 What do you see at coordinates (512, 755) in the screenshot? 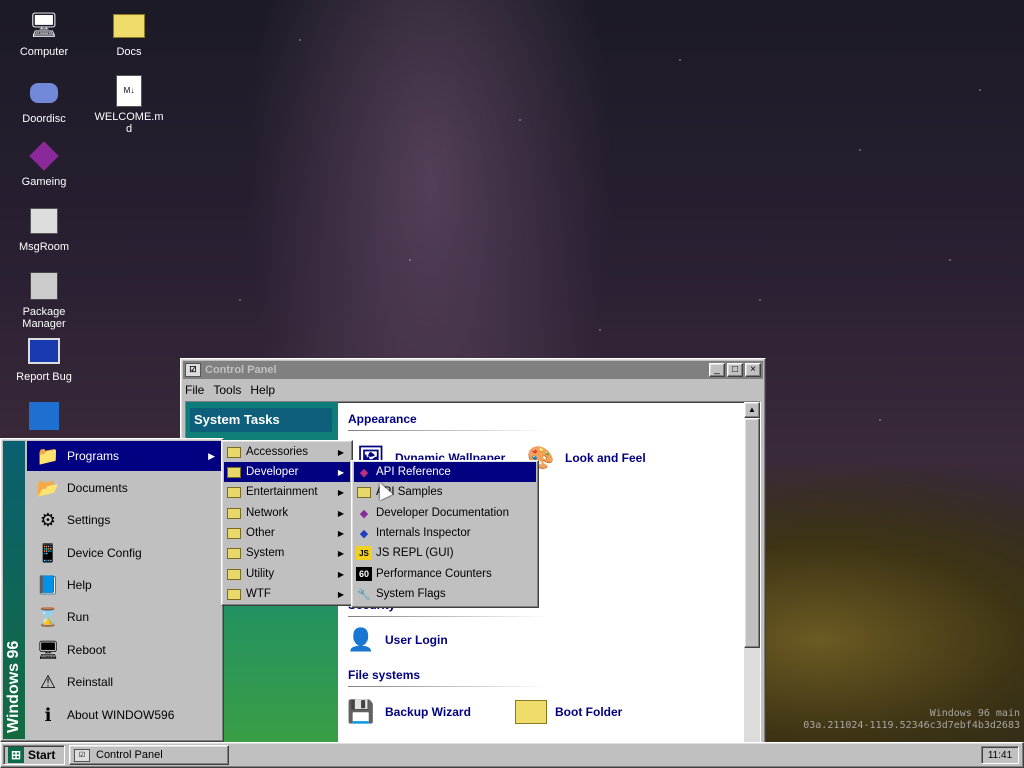
I see `taskbar: ⊞ Start ☑ Control Panel 11:41` at bounding box center [512, 755].